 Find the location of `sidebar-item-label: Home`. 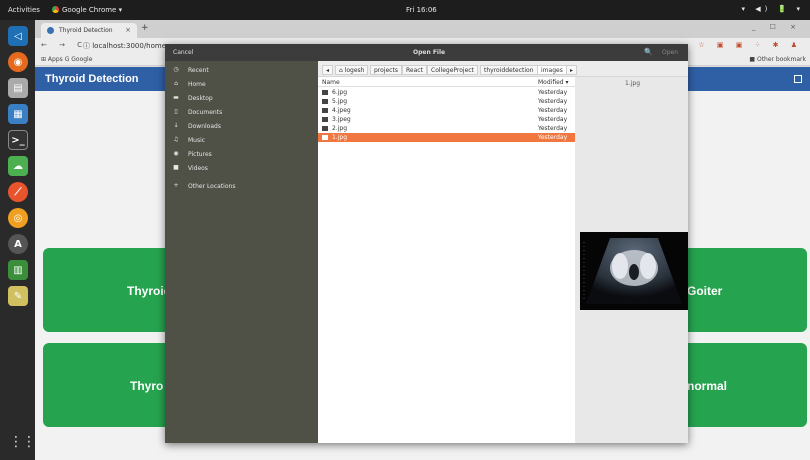

sidebar-item-label: Home is located at coordinates (197, 84).